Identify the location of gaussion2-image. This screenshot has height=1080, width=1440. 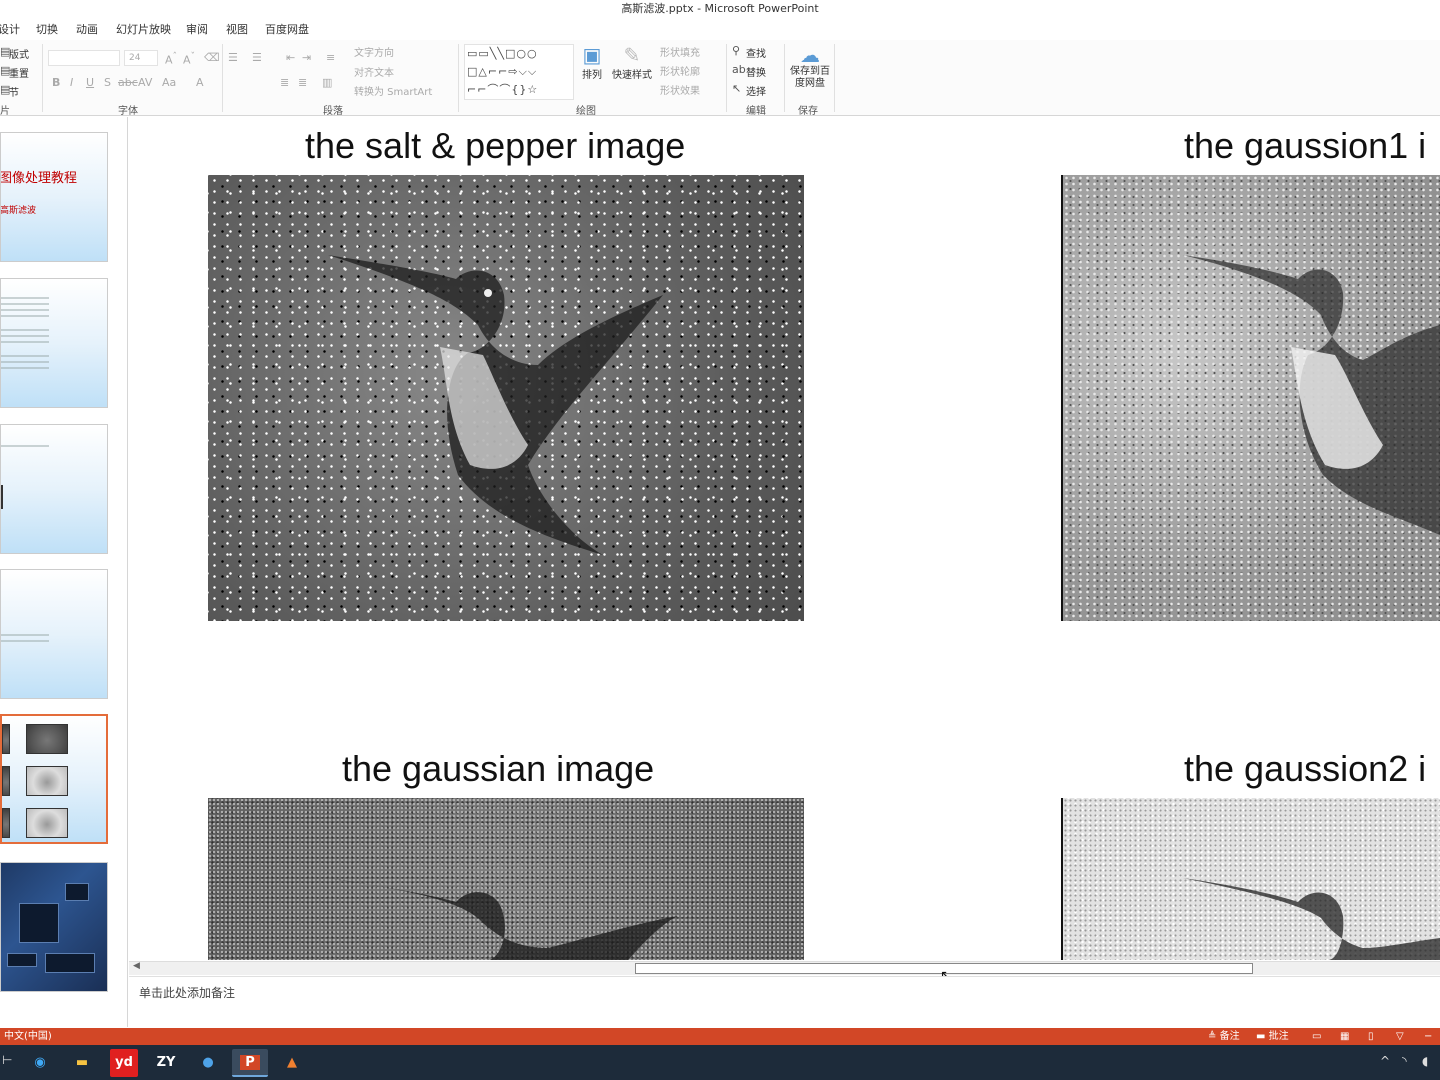
(1251, 879).